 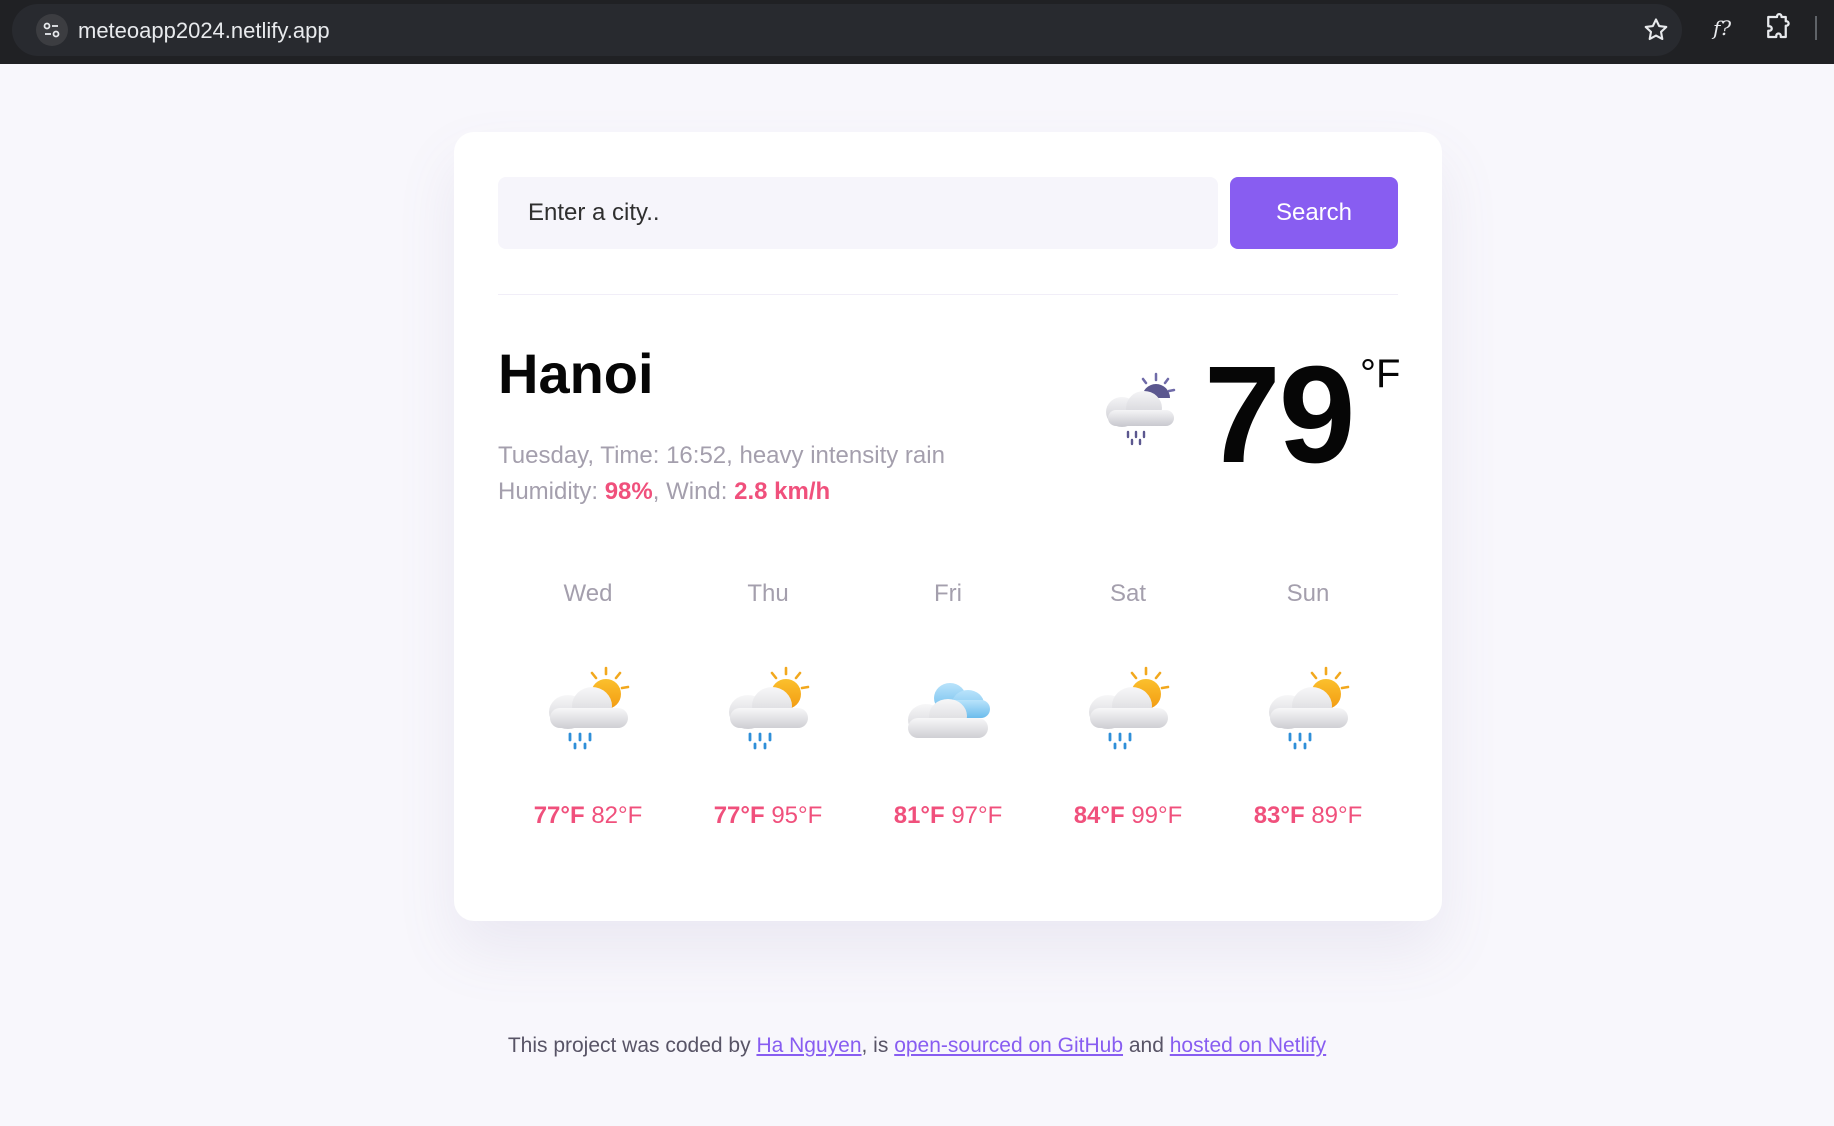 What do you see at coordinates (664, 491) in the screenshot?
I see `humidity-wind-line: Humidity: 98%, Wind: 2.8 km/h` at bounding box center [664, 491].